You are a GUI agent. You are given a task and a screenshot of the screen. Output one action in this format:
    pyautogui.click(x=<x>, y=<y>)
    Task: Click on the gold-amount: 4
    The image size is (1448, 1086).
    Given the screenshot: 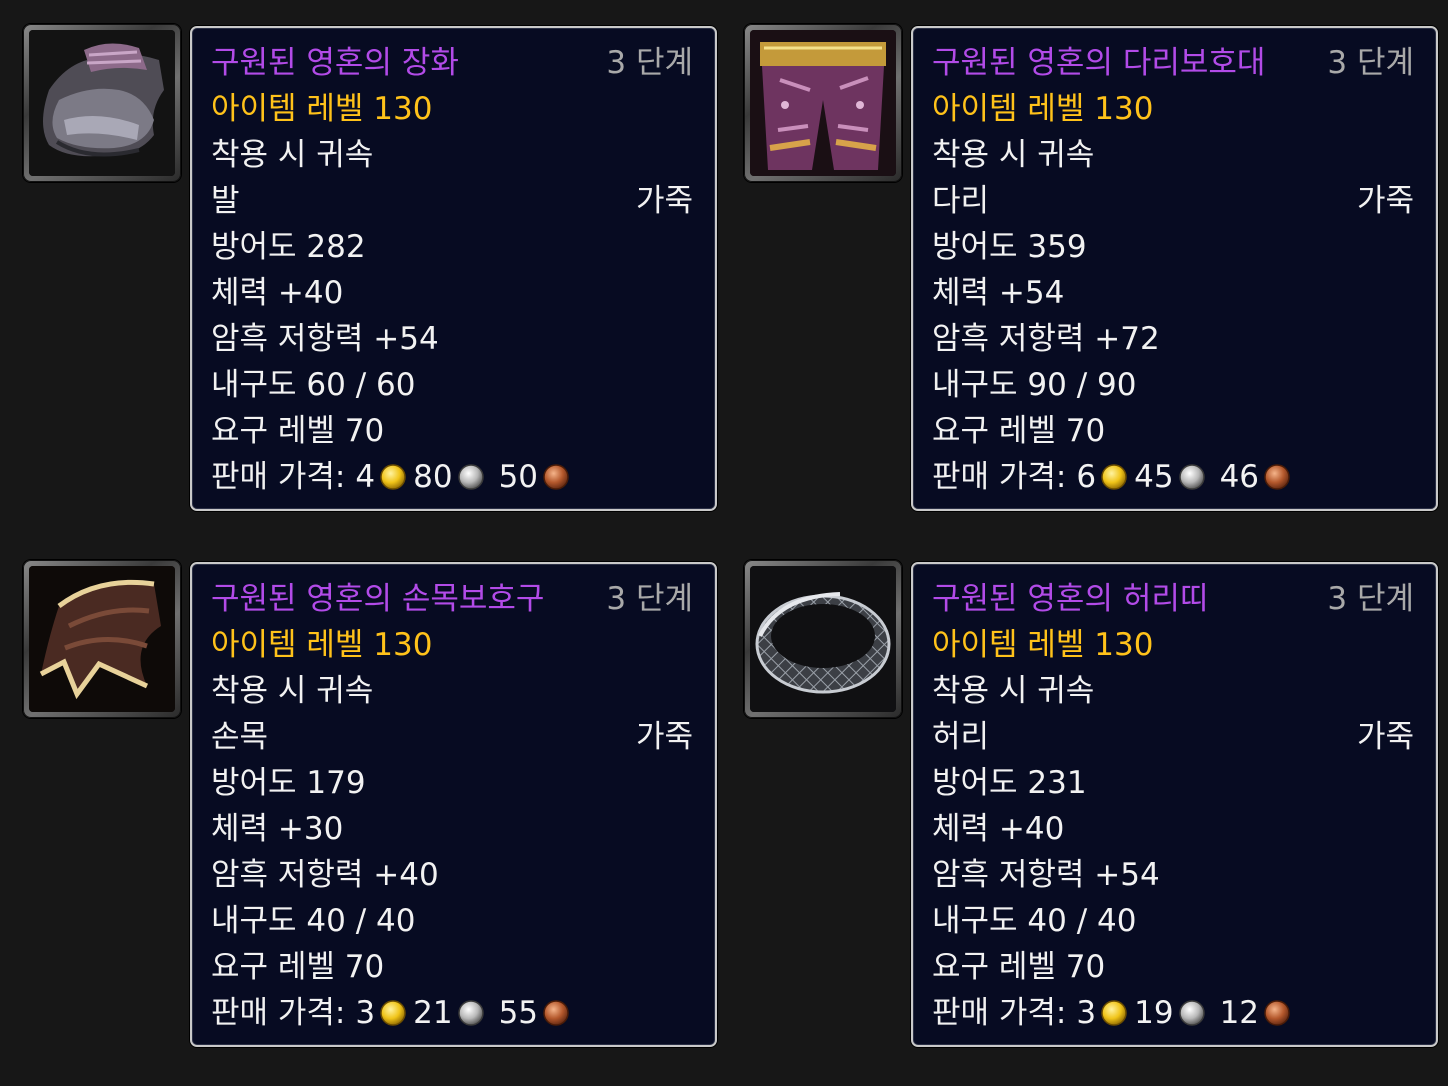 What is the action you would take?
    pyautogui.click(x=365, y=477)
    